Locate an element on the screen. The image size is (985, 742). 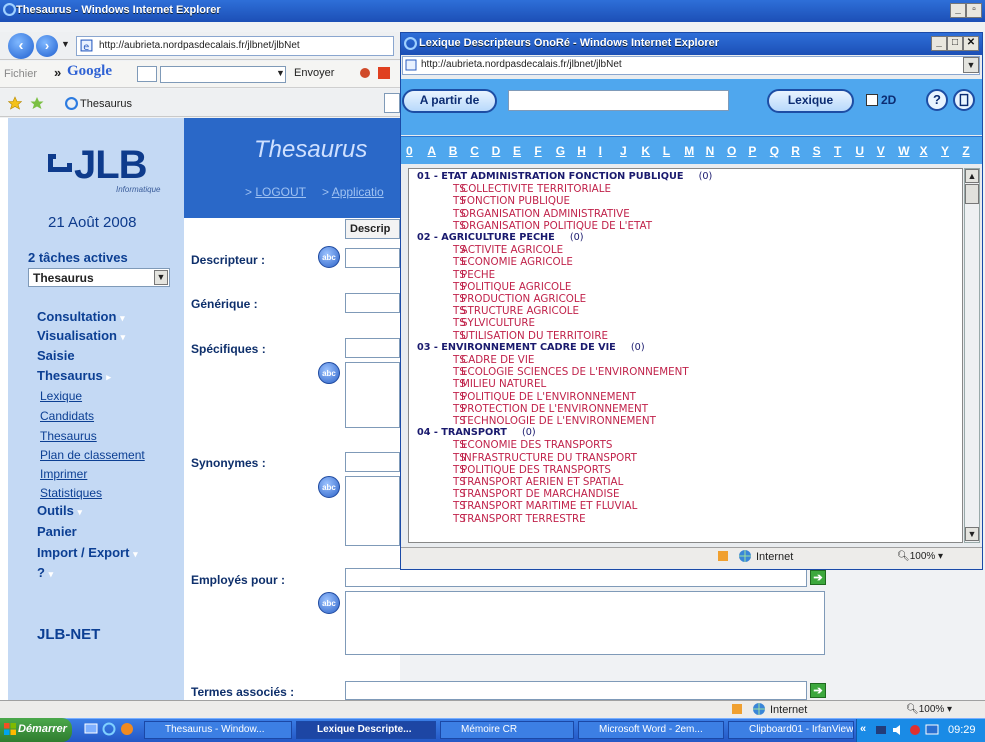
toolbar-chevron: » is located at coordinates (57, 72).